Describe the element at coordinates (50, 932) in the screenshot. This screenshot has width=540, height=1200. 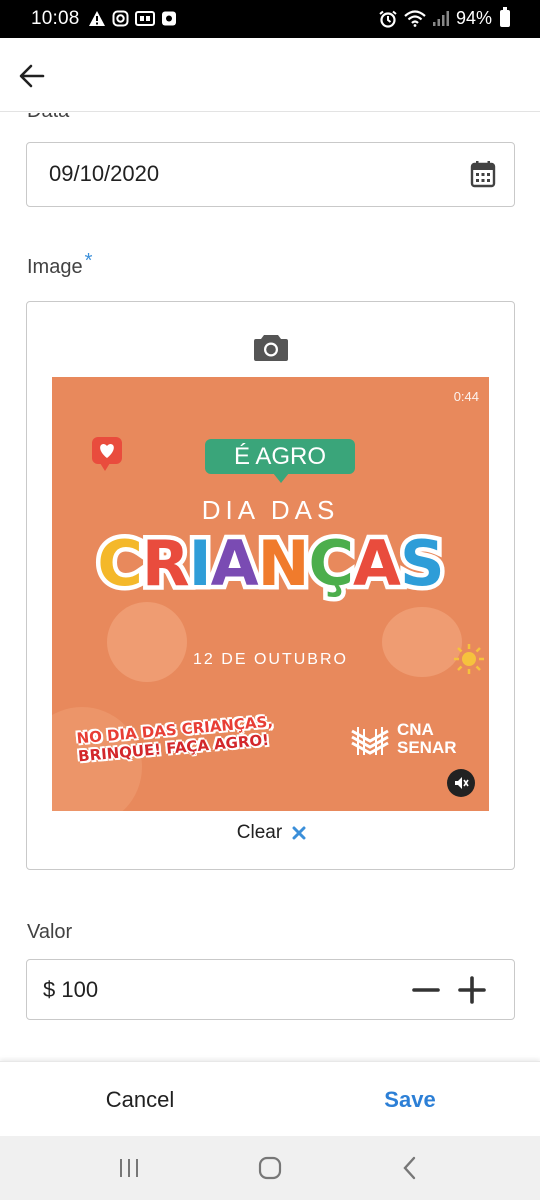
I see `valor-label: Valor` at that location.